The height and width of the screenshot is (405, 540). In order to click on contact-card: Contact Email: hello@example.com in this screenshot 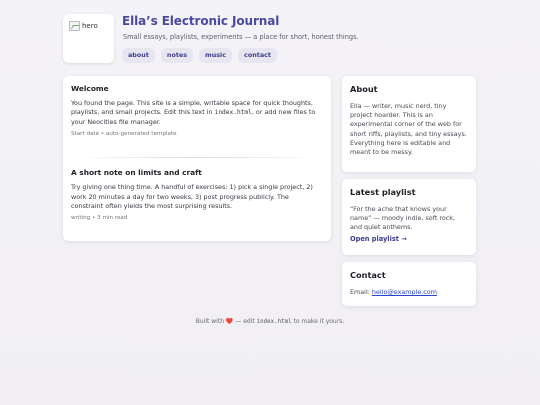, I will do `click(409, 284)`.